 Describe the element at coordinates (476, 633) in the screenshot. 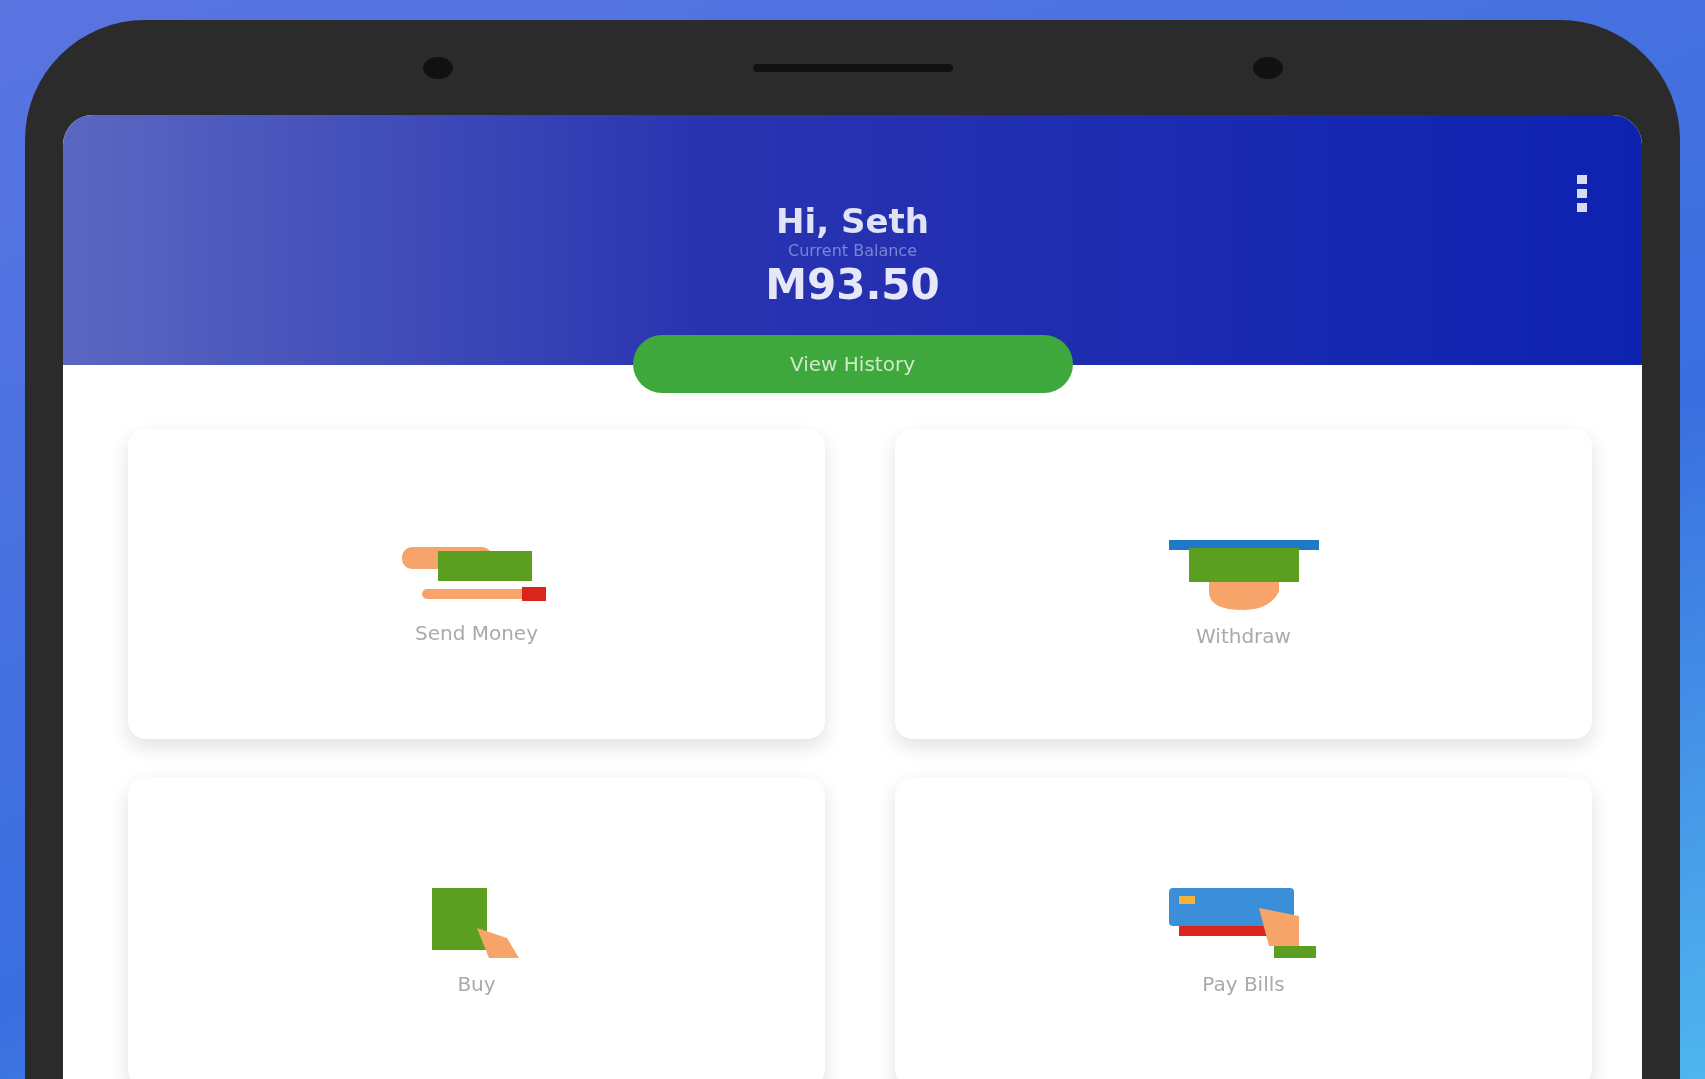

I see `action-label: Send Money` at that location.